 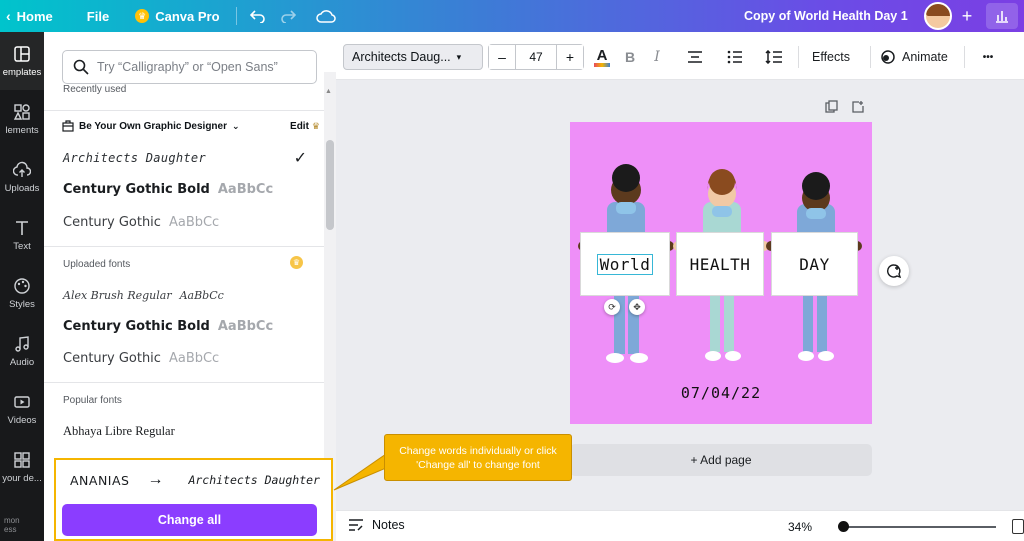 What do you see at coordinates (721, 460) in the screenshot?
I see `add-page-button: + Add page` at bounding box center [721, 460].